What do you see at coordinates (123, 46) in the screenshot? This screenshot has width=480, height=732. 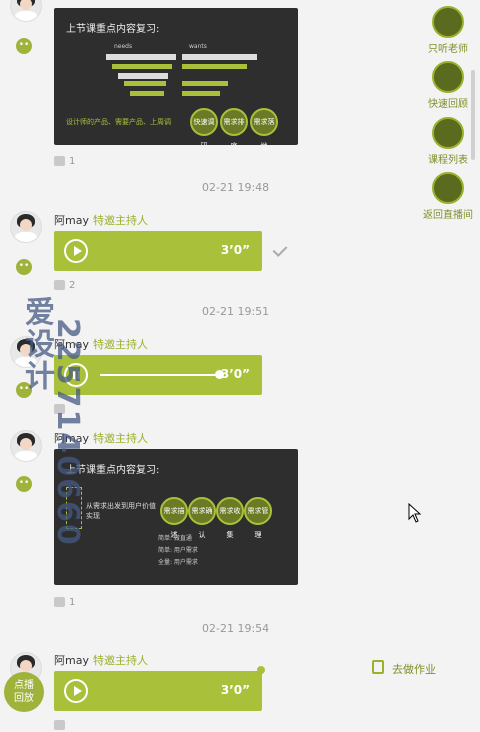 I see `slide-label-needs: needs` at bounding box center [123, 46].